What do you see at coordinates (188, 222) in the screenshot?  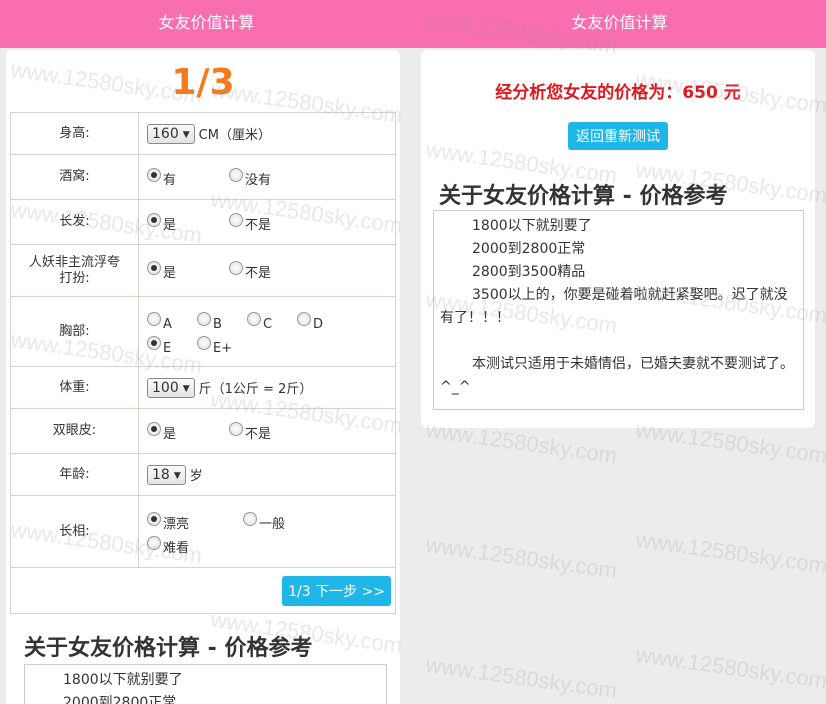 I see `long-hair-option-yes: 是` at bounding box center [188, 222].